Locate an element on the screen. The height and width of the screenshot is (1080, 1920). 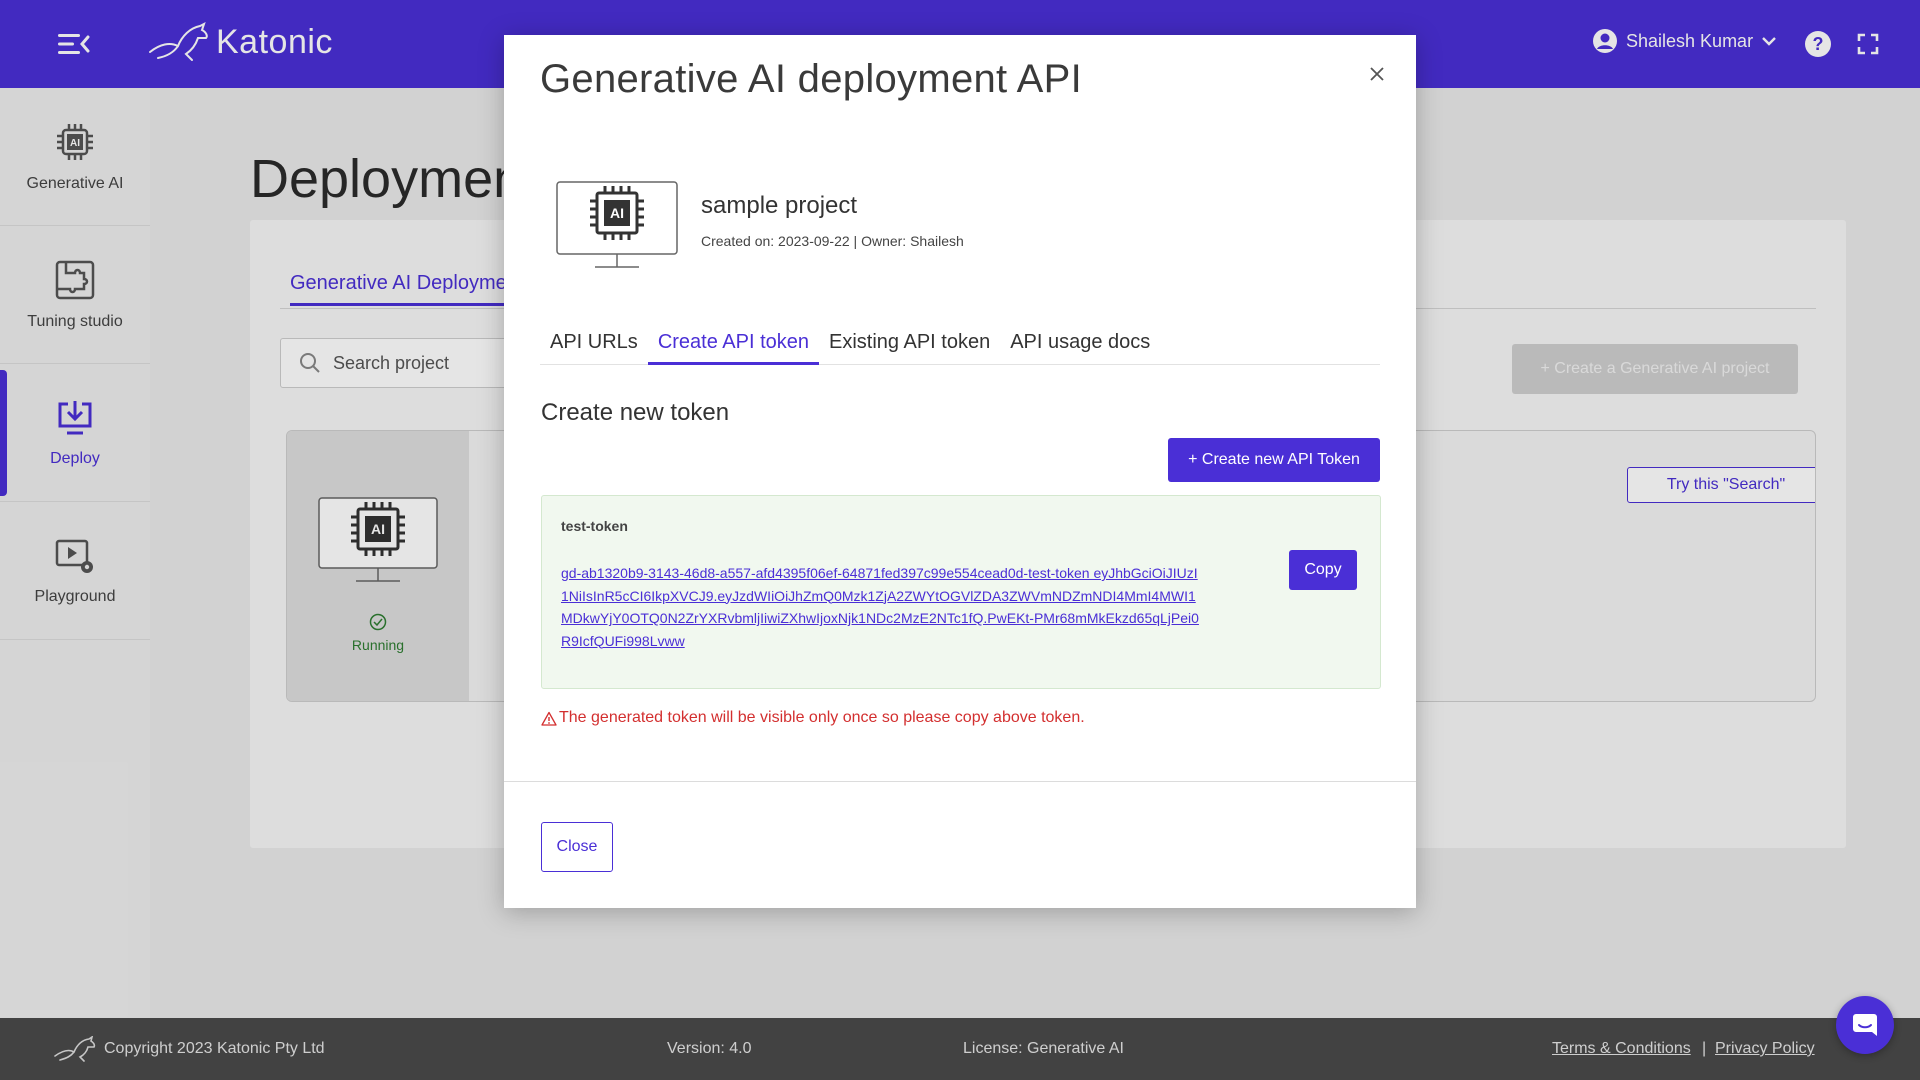
copy-button: Copy is located at coordinates (1323, 570).